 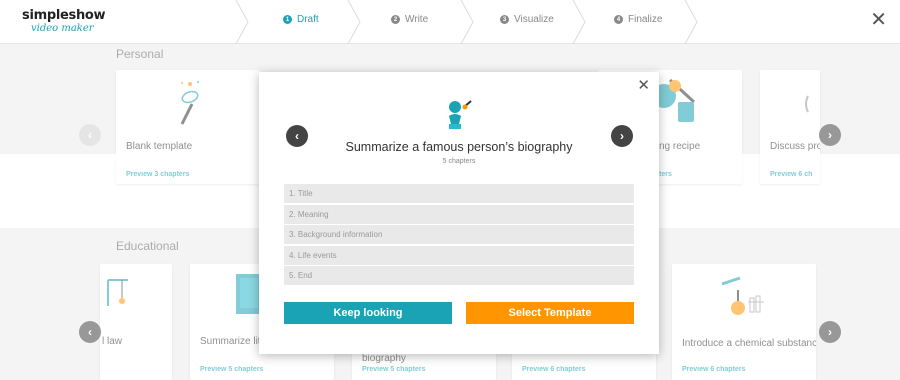 What do you see at coordinates (459, 161) in the screenshot?
I see `chapter-count: 5 chapters` at bounding box center [459, 161].